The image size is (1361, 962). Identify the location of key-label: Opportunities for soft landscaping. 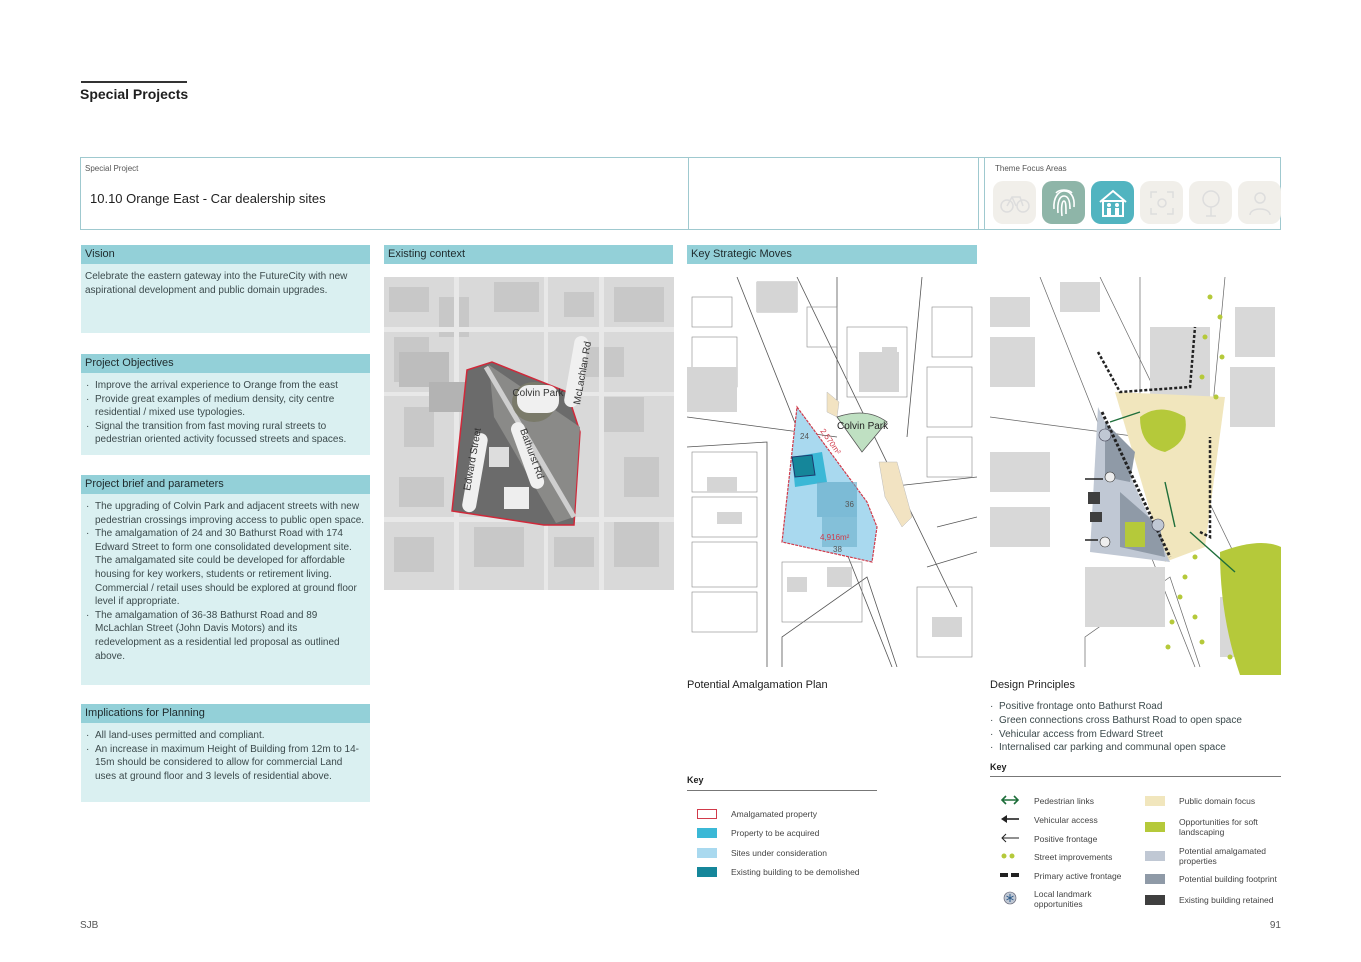
(1218, 827).